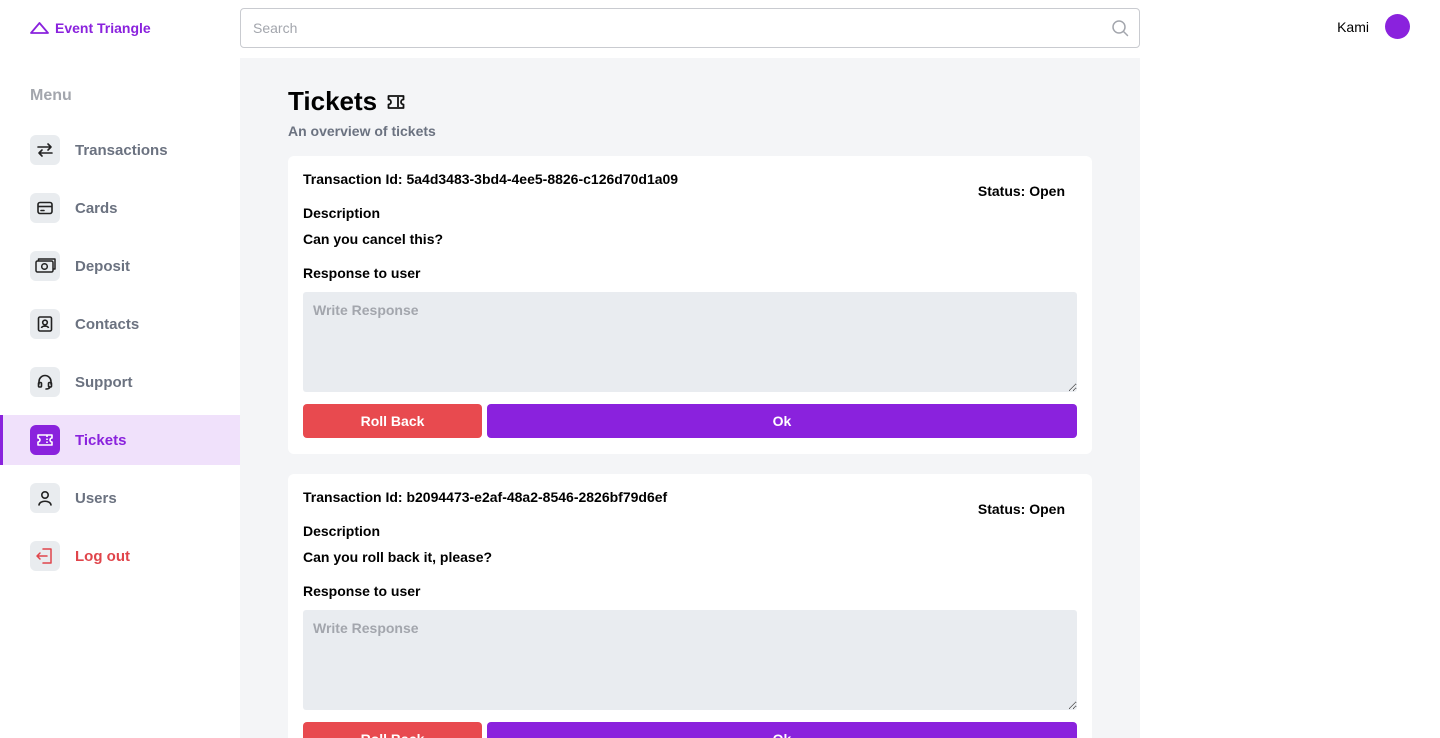 The image size is (1440, 738). I want to click on sidebar-item-label: Tickets, so click(101, 440).